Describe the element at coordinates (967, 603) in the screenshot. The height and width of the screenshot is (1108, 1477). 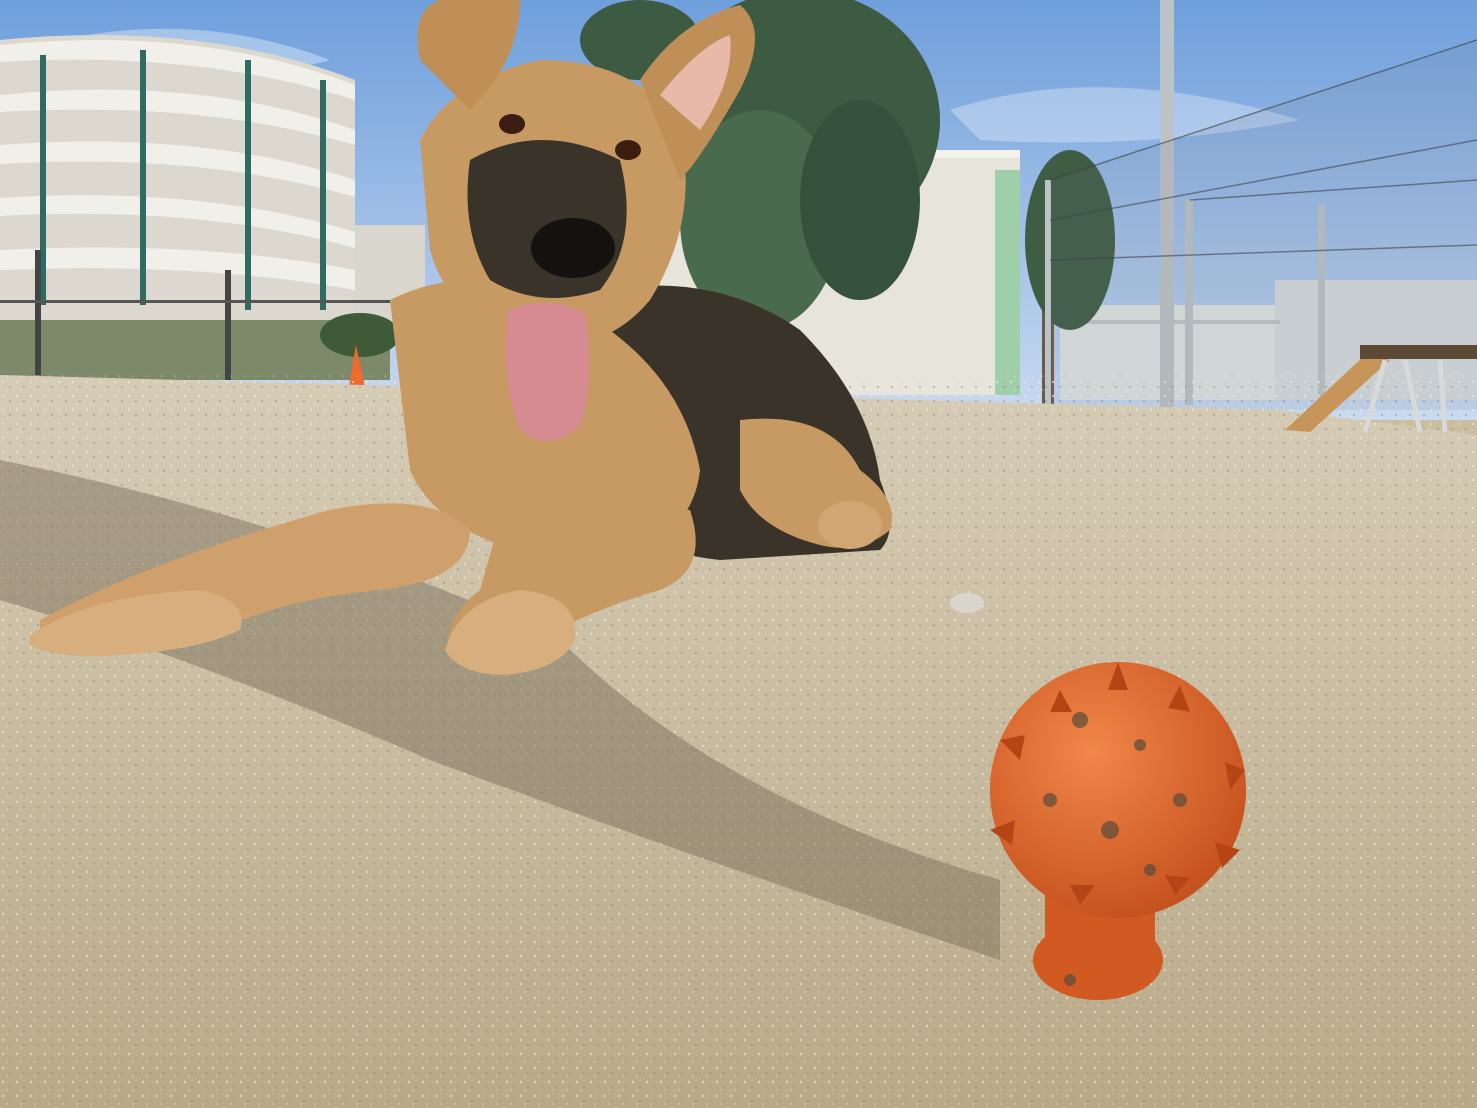
I see `pebble` at that location.